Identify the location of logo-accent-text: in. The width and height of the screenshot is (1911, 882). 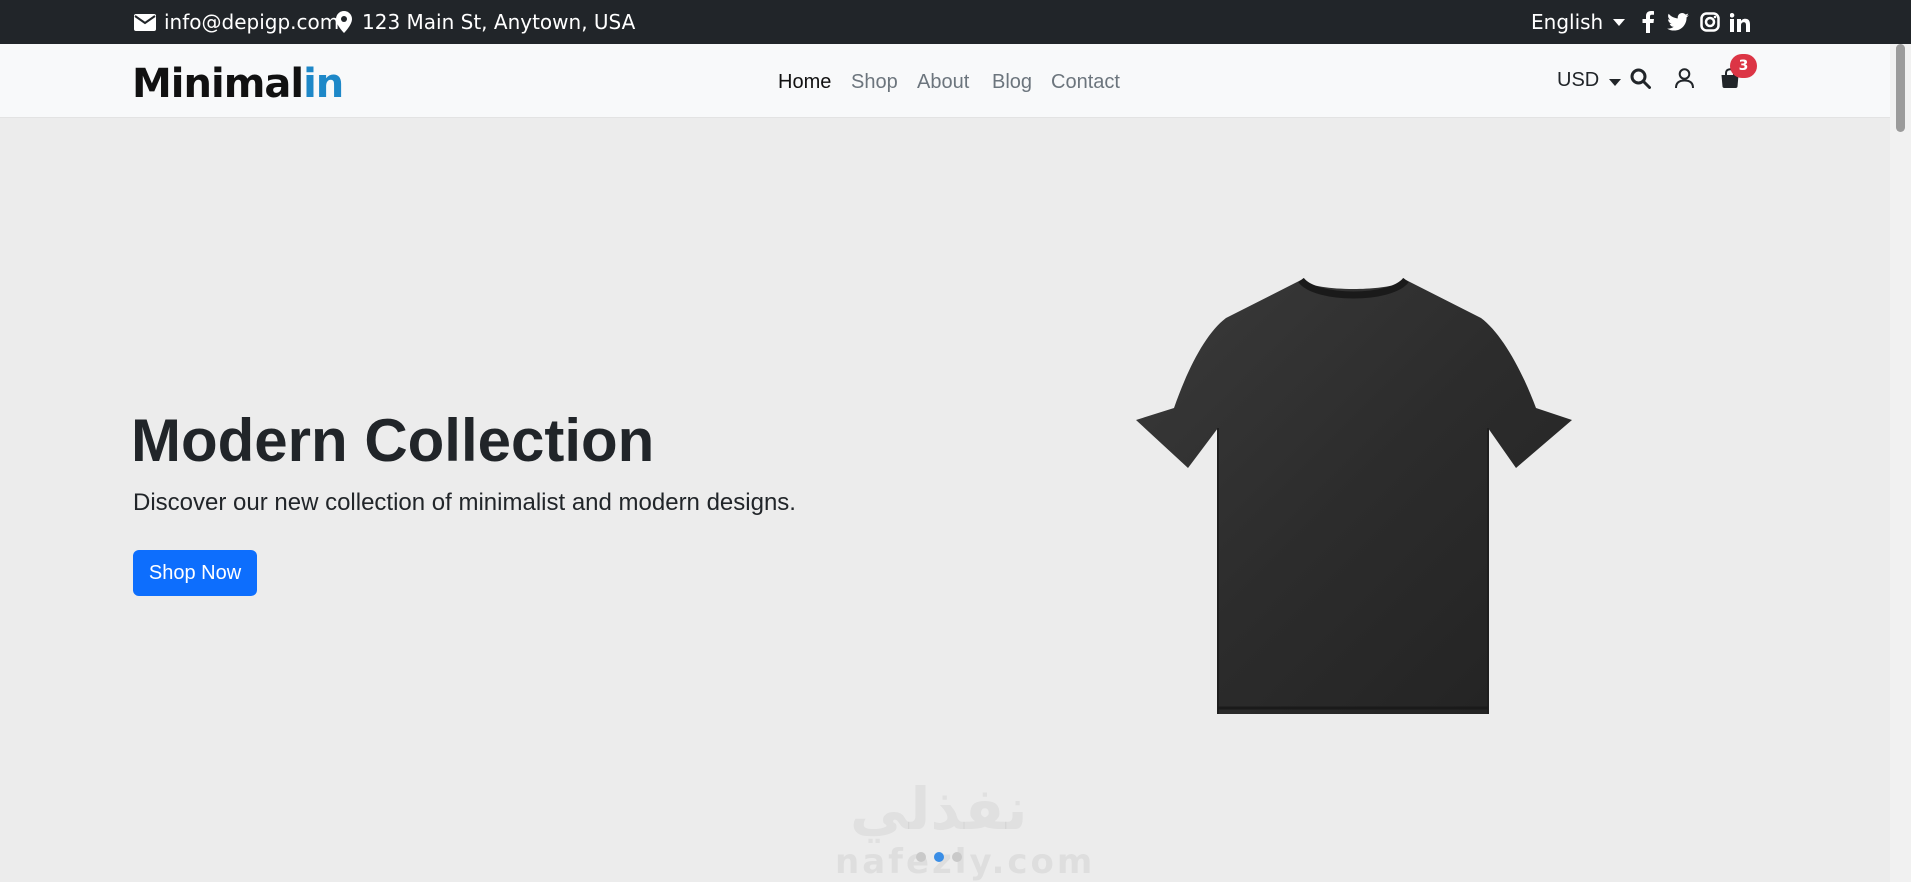
(323, 84).